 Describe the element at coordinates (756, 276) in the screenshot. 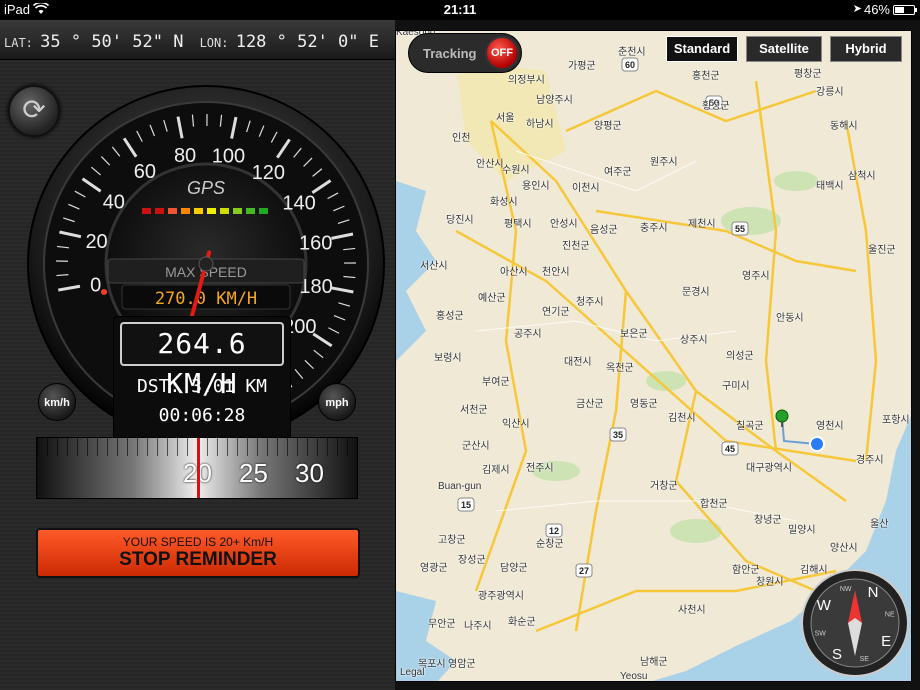

I see `map-place-yeongju: 영주시` at that location.